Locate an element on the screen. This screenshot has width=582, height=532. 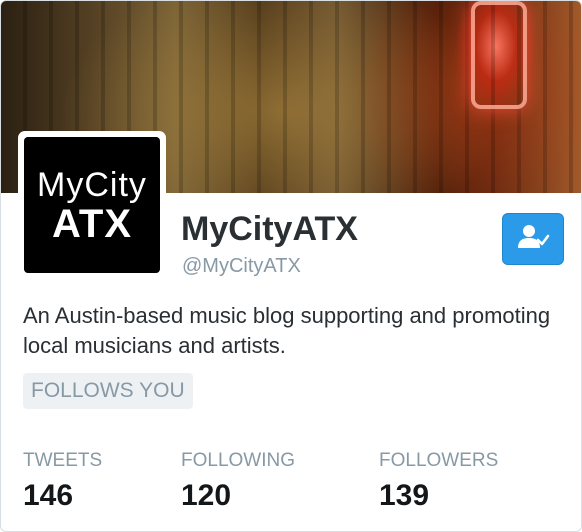
stat-label: TWEETS is located at coordinates (63, 460).